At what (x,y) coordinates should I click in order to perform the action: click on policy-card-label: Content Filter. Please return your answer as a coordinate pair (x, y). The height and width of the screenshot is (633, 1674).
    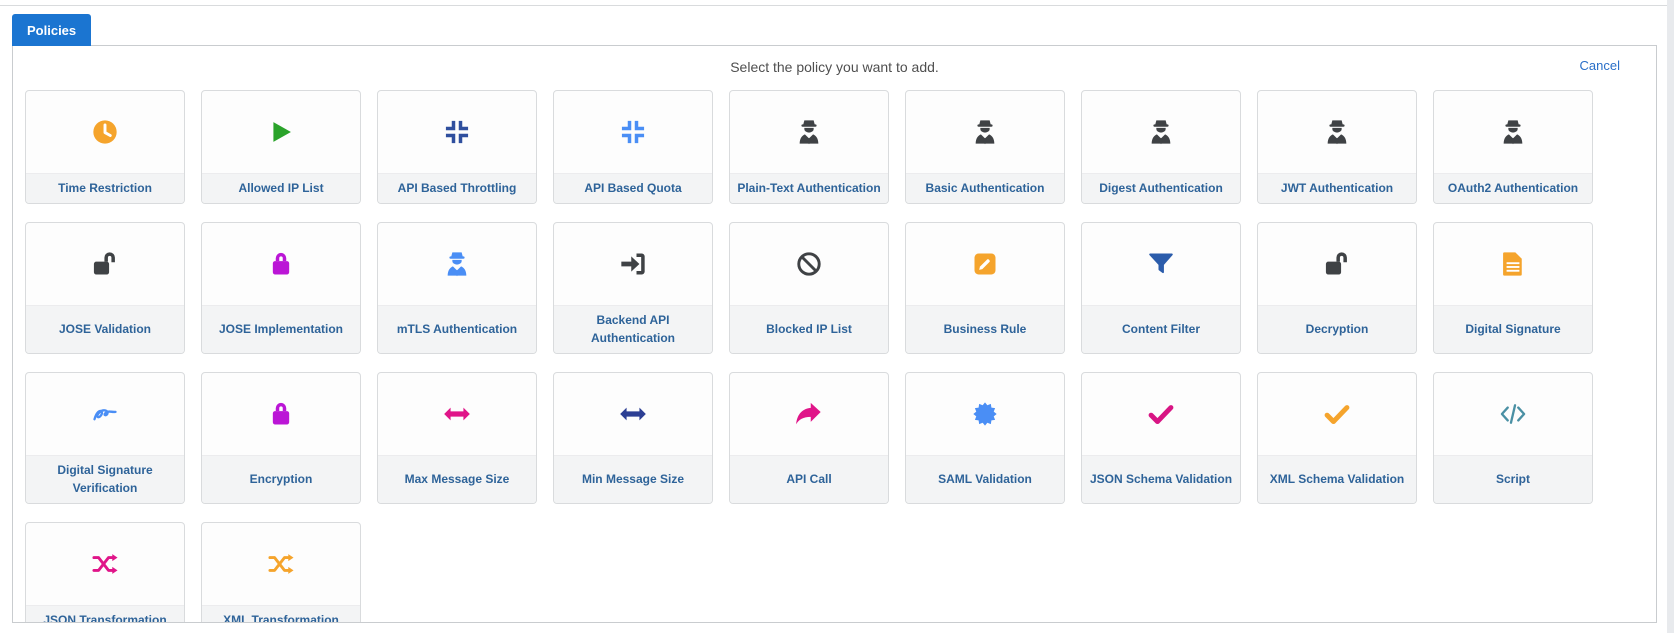
    Looking at the image, I should click on (1161, 329).